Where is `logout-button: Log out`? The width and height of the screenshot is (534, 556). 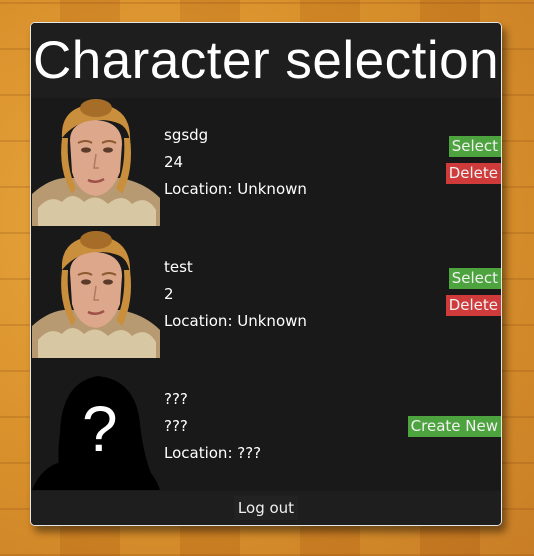
logout-button: Log out is located at coordinates (266, 508).